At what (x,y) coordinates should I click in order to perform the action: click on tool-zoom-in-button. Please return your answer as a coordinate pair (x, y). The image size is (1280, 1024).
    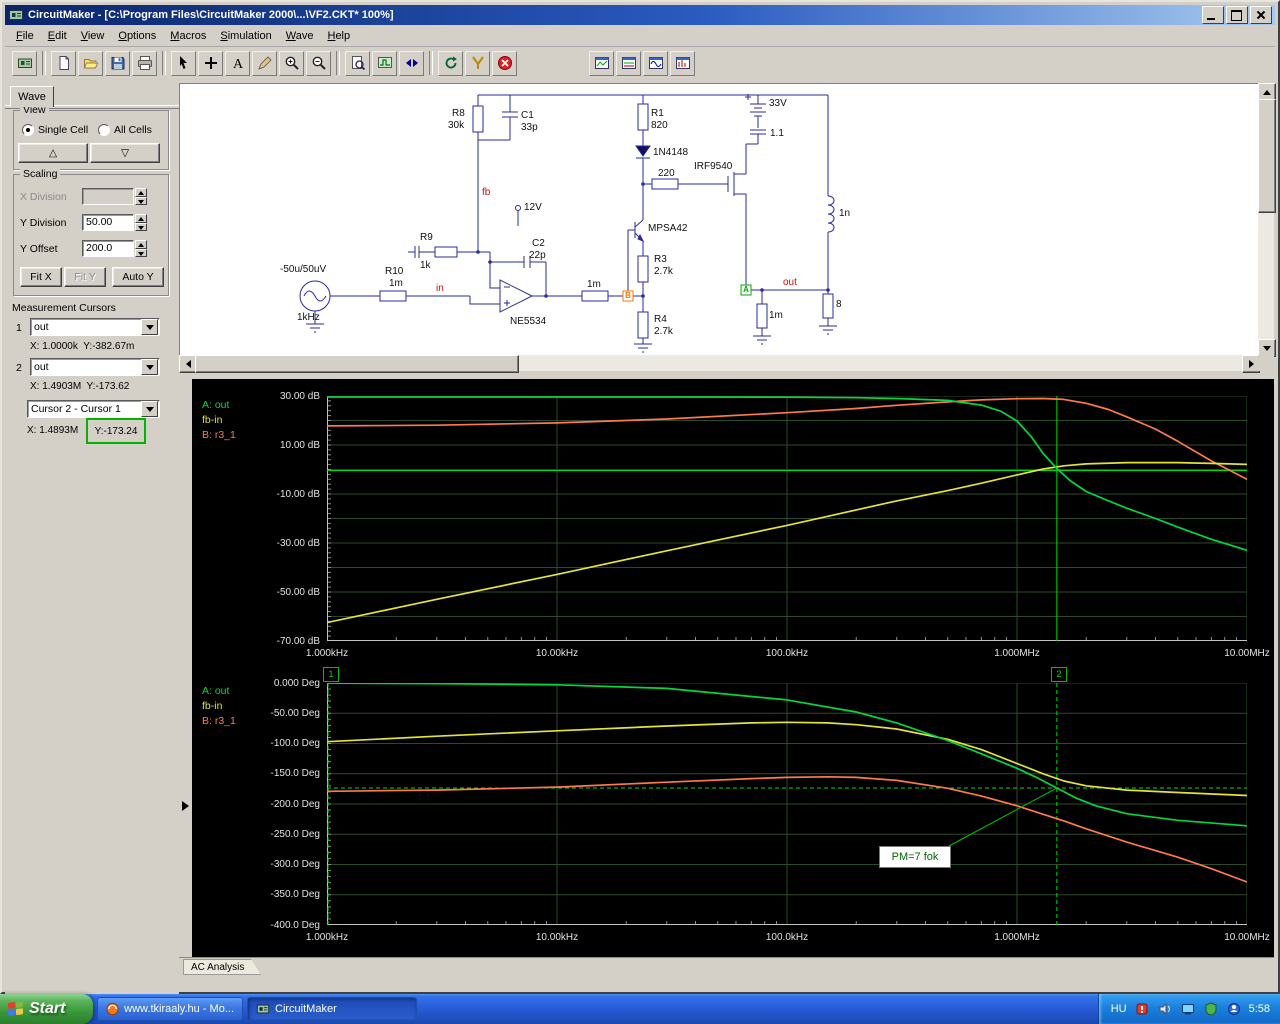
    Looking at the image, I should click on (291, 63).